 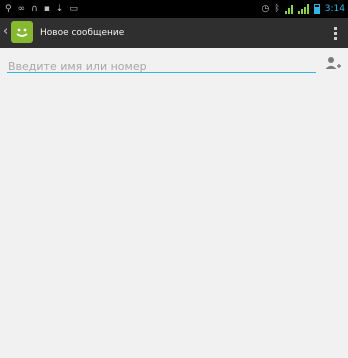 I want to click on screenshot-icon: ▭, so click(x=73, y=9).